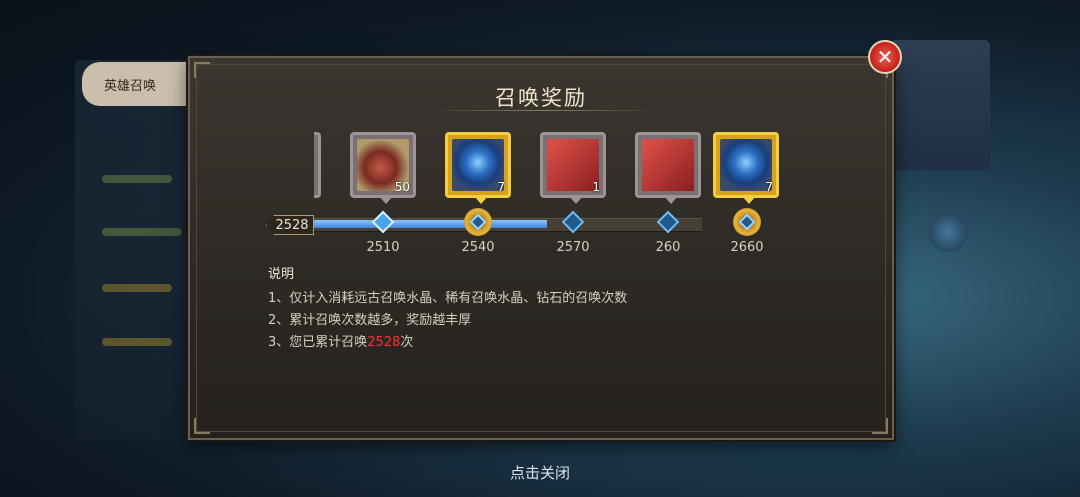 The width and height of the screenshot is (1080, 497). I want to click on progress-bar-fill, so click(430, 224).